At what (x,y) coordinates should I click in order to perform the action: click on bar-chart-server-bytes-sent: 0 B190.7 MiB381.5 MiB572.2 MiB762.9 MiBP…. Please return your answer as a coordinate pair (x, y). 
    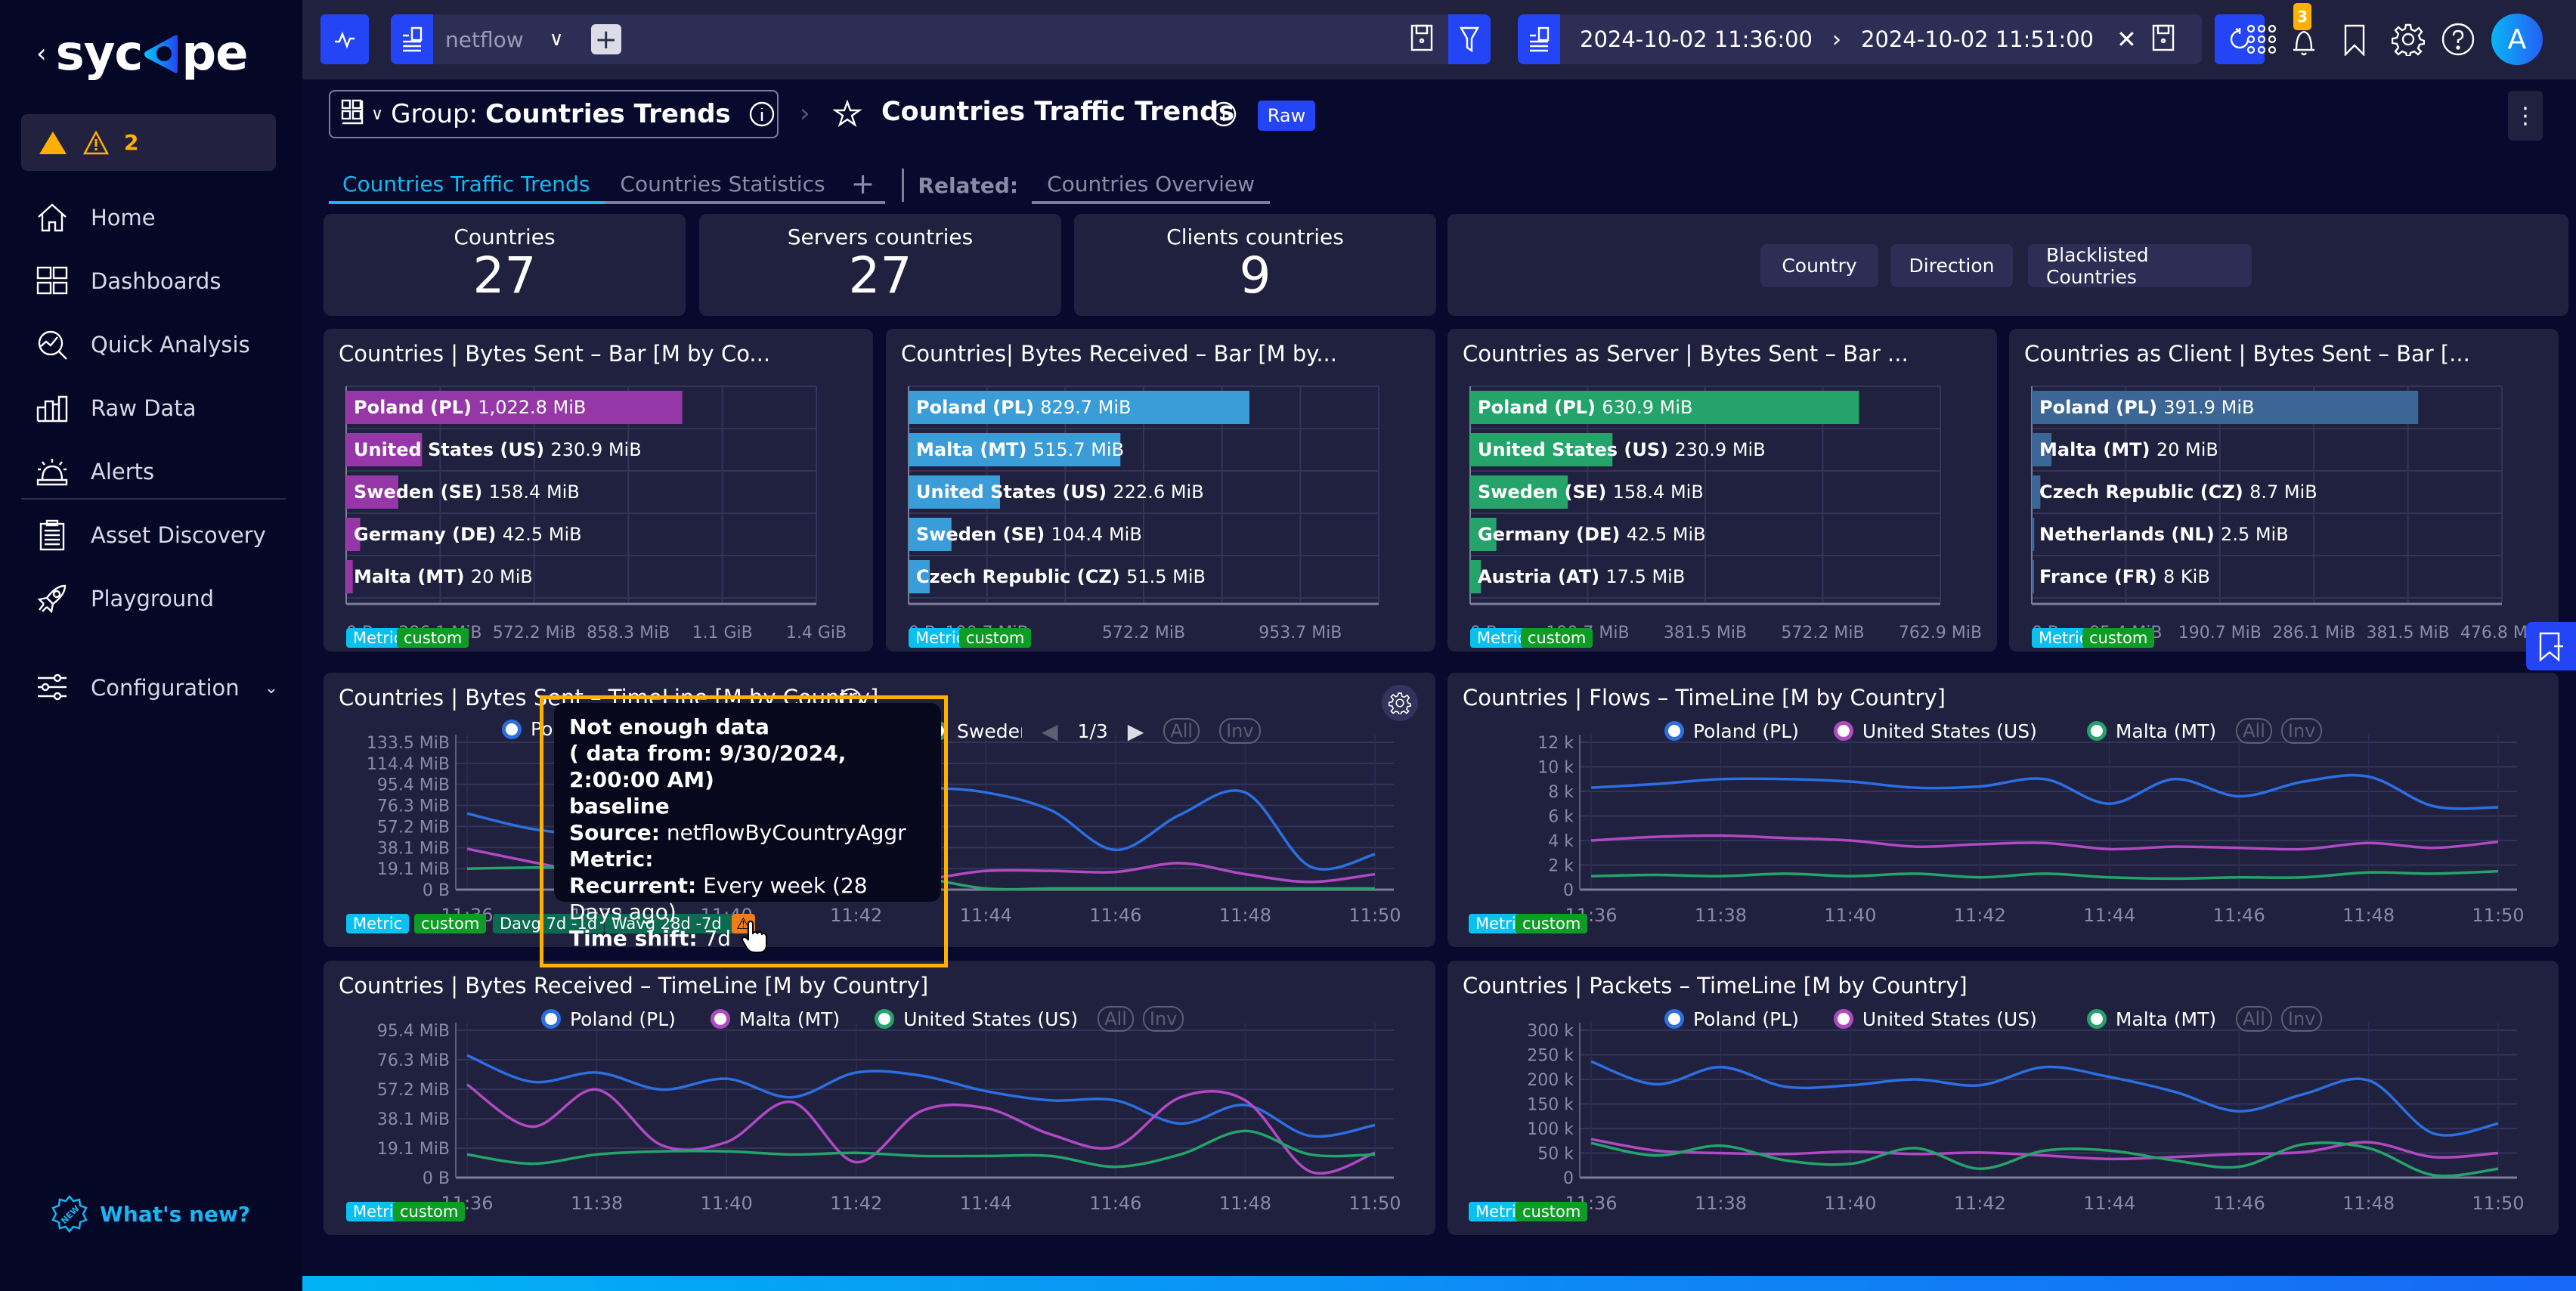
    Looking at the image, I should click on (1725, 513).